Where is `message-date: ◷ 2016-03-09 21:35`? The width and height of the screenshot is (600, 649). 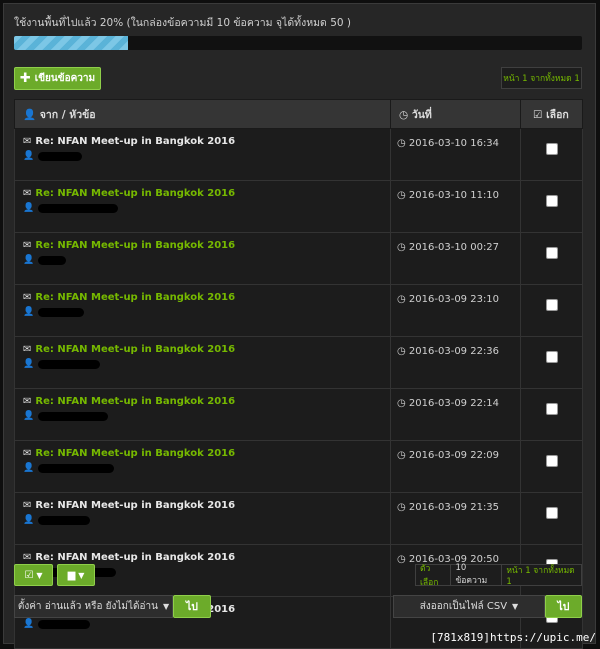
message-date: ◷ 2016-03-09 21:35 is located at coordinates (455, 518).